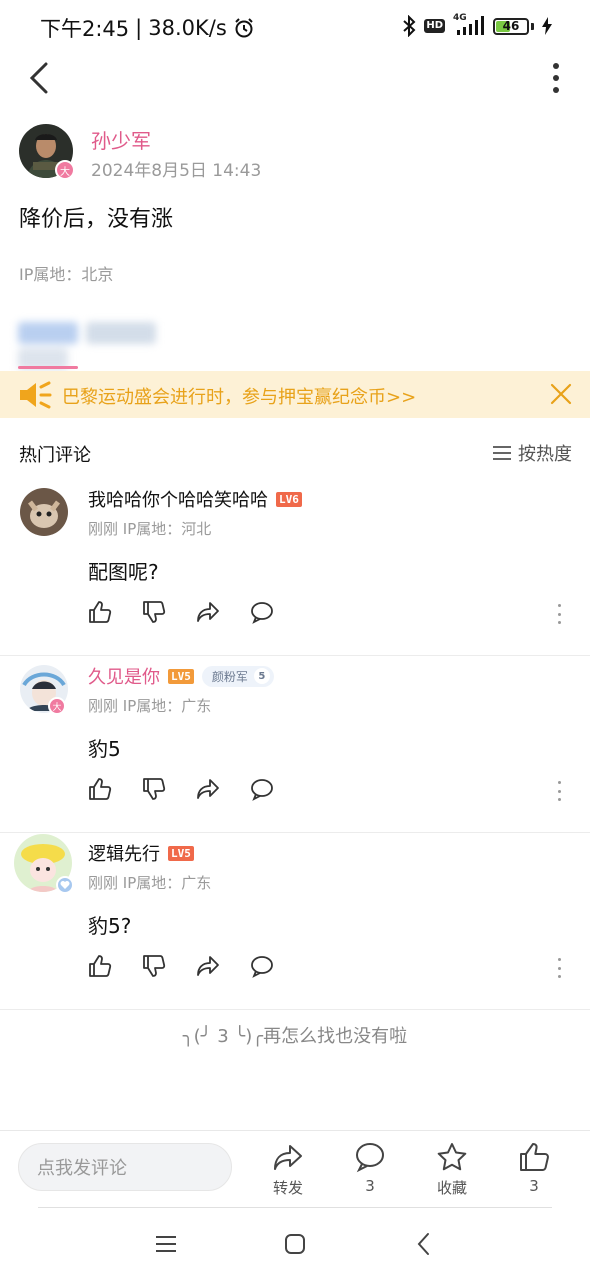 This screenshot has width=590, height=1280. I want to click on network-type: 4G, so click(460, 18).